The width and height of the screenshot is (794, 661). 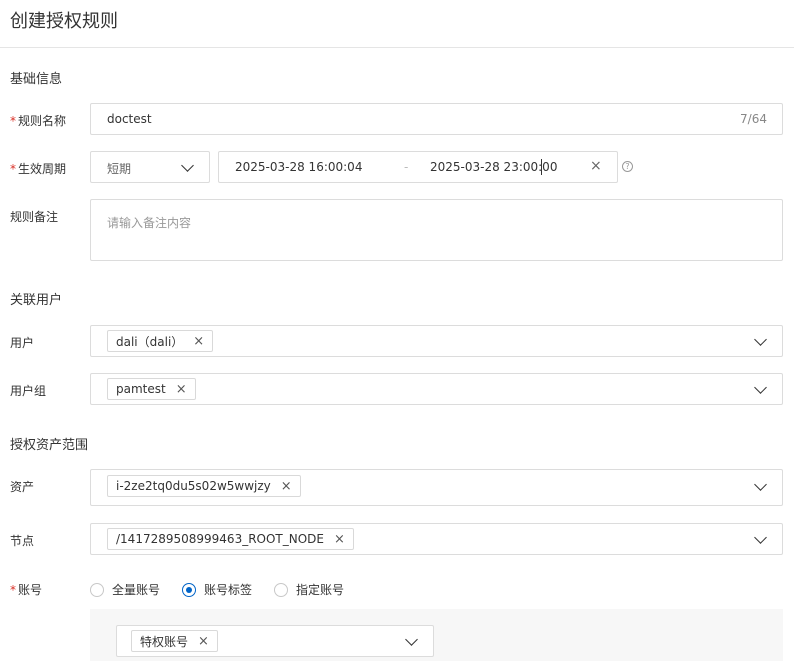 I want to click on note-label: 规则备注, so click(x=34, y=217).